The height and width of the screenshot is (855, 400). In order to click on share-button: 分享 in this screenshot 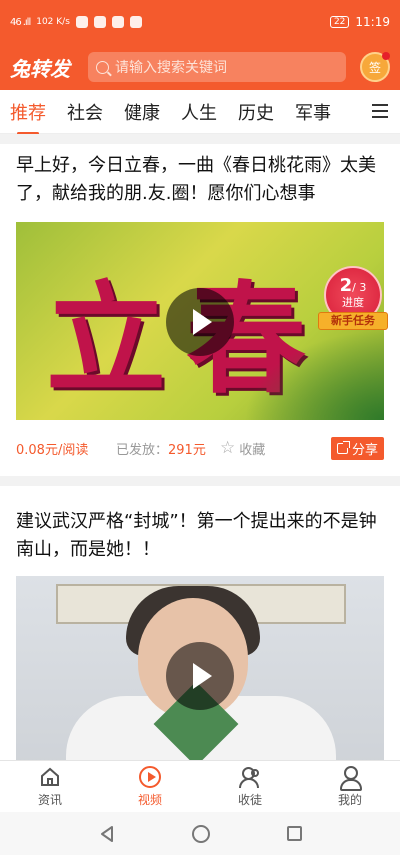, I will do `click(357, 448)`.